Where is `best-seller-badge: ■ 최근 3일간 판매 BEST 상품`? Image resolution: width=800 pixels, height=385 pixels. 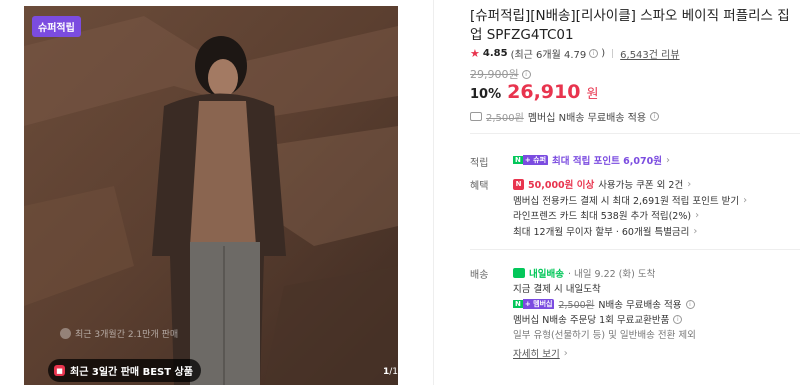 best-seller-badge: ■ 최근 3일간 판매 BEST 상품 is located at coordinates (124, 370).